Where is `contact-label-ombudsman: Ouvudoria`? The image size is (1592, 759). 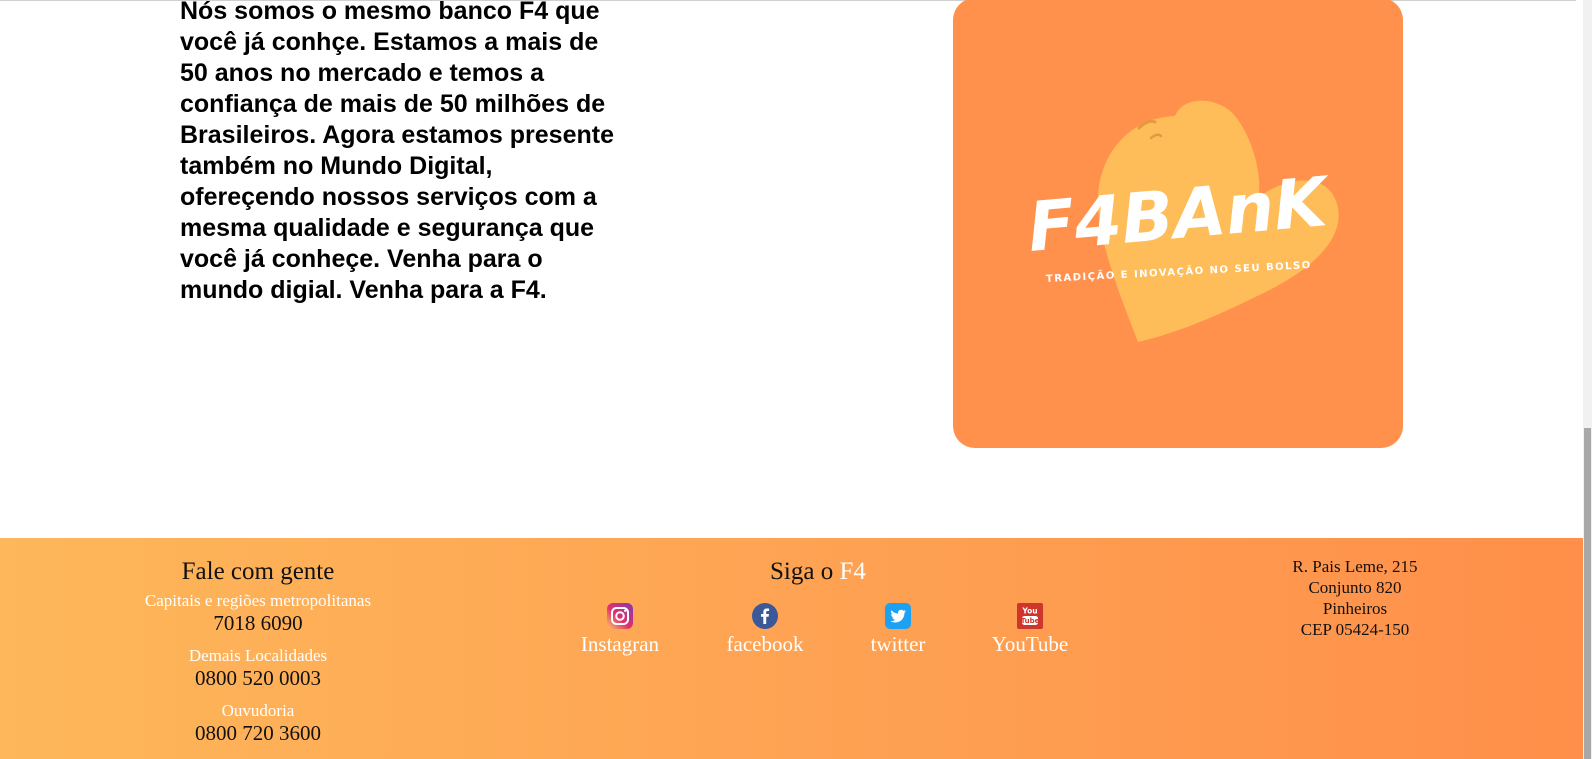 contact-label-ombudsman: Ouvudoria is located at coordinates (258, 710).